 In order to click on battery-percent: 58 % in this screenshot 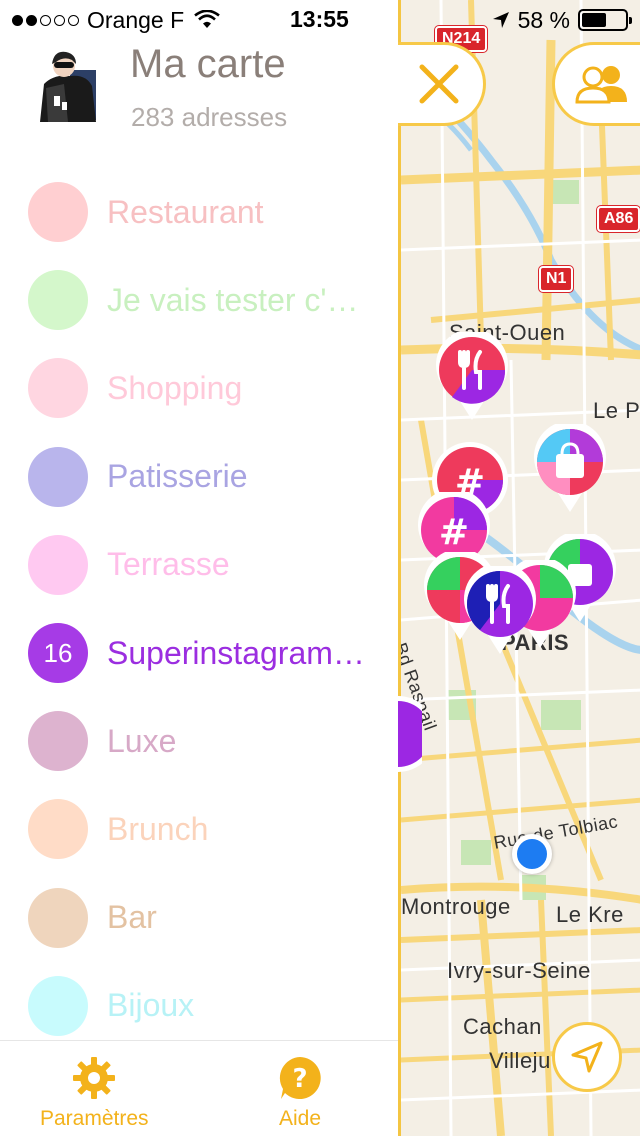, I will do `click(543, 19)`.